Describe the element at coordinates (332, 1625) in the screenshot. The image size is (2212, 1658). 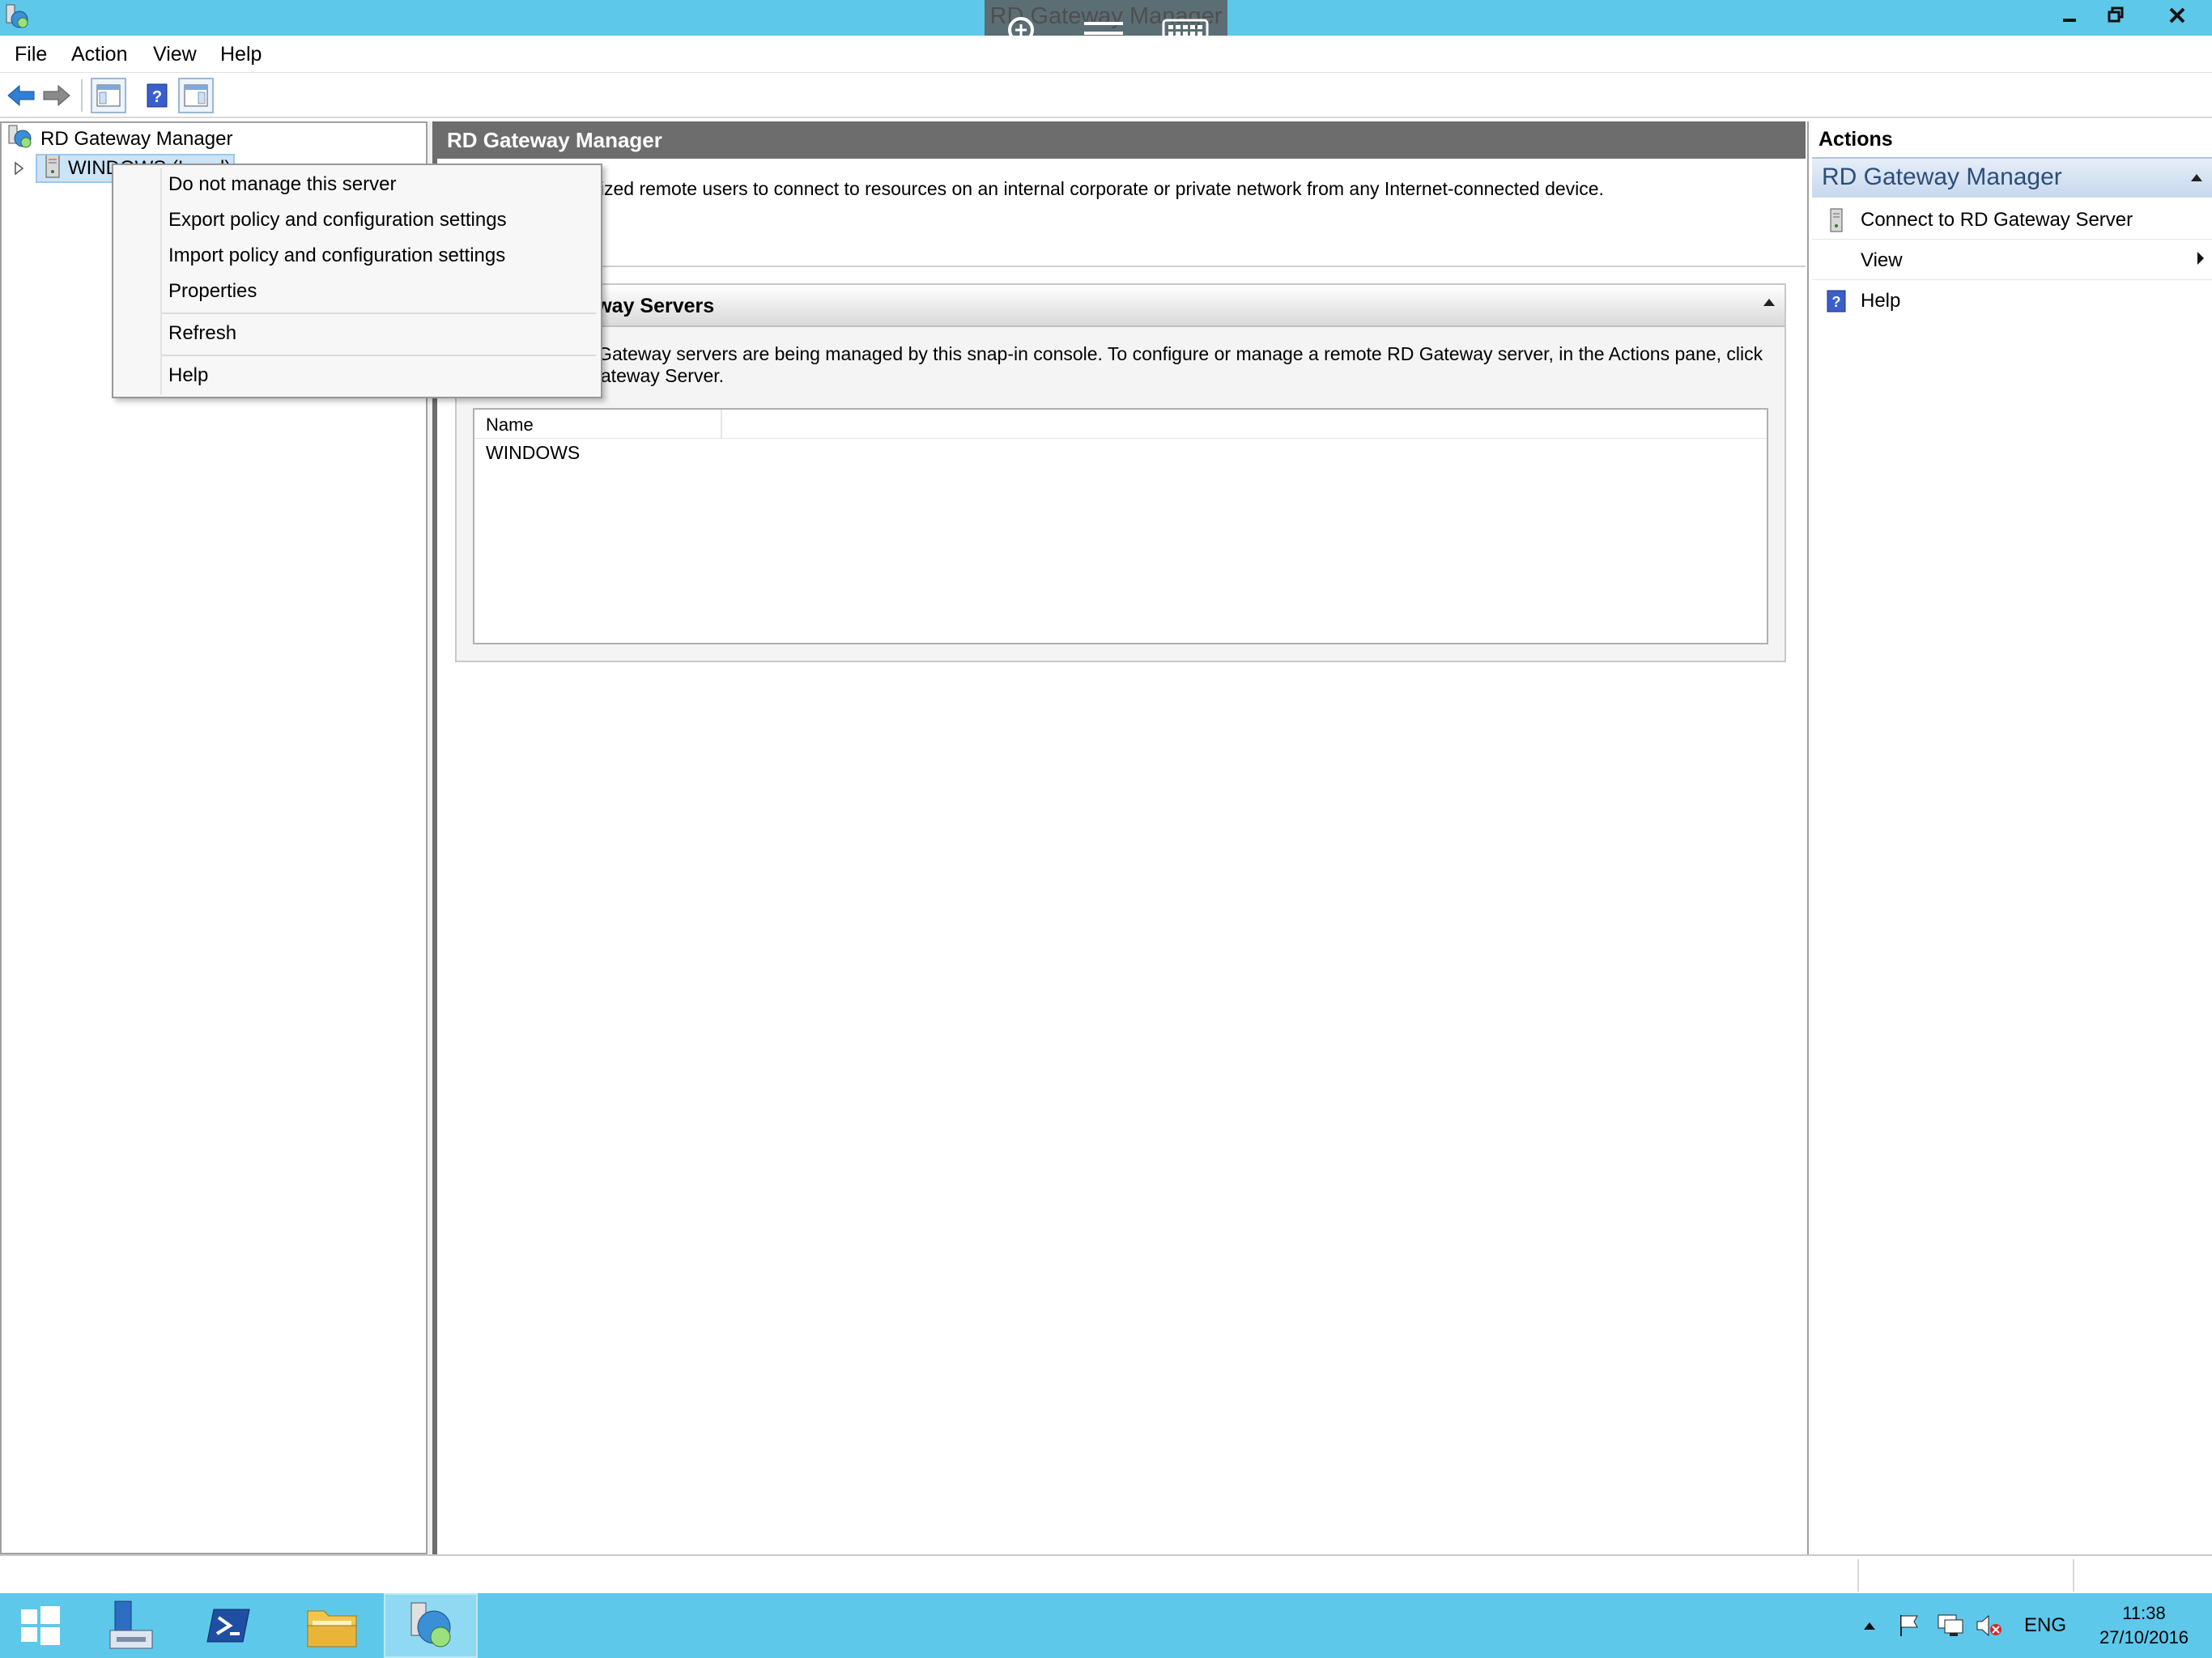
I see `file-explorer-icon` at that location.